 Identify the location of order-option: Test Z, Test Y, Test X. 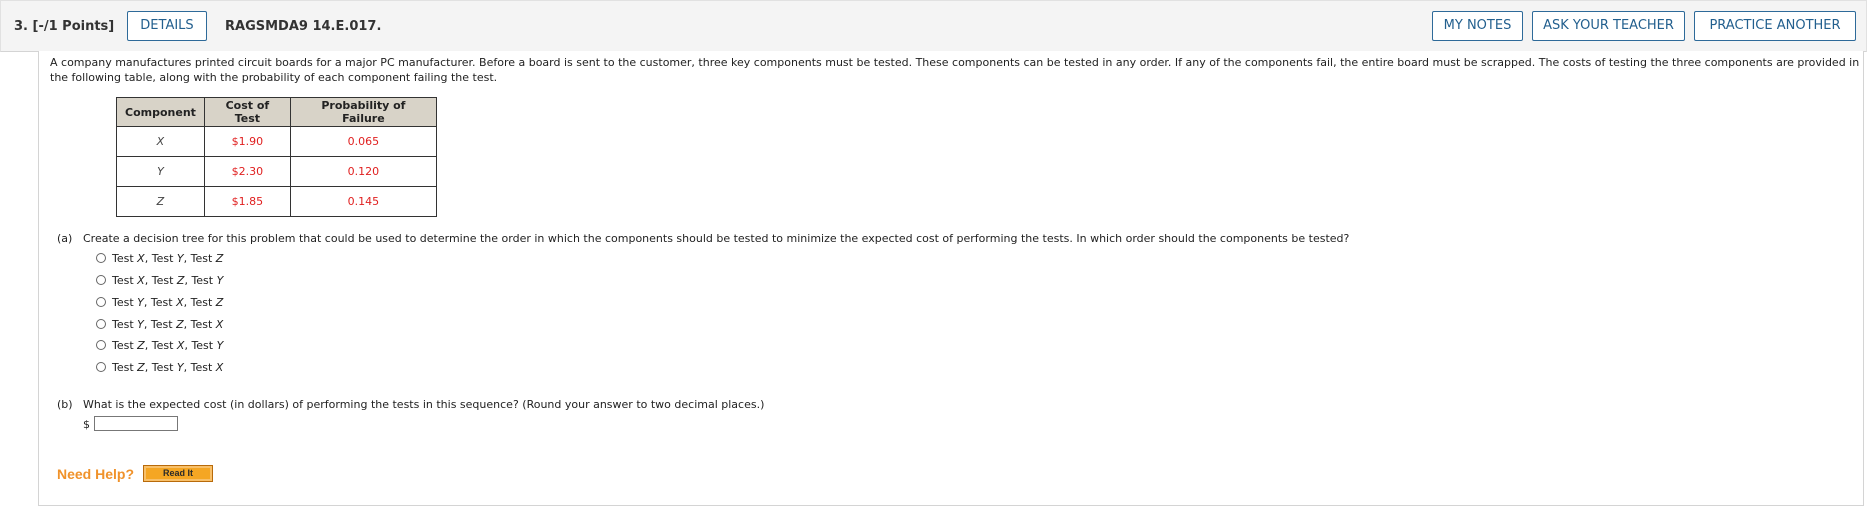
(159, 368).